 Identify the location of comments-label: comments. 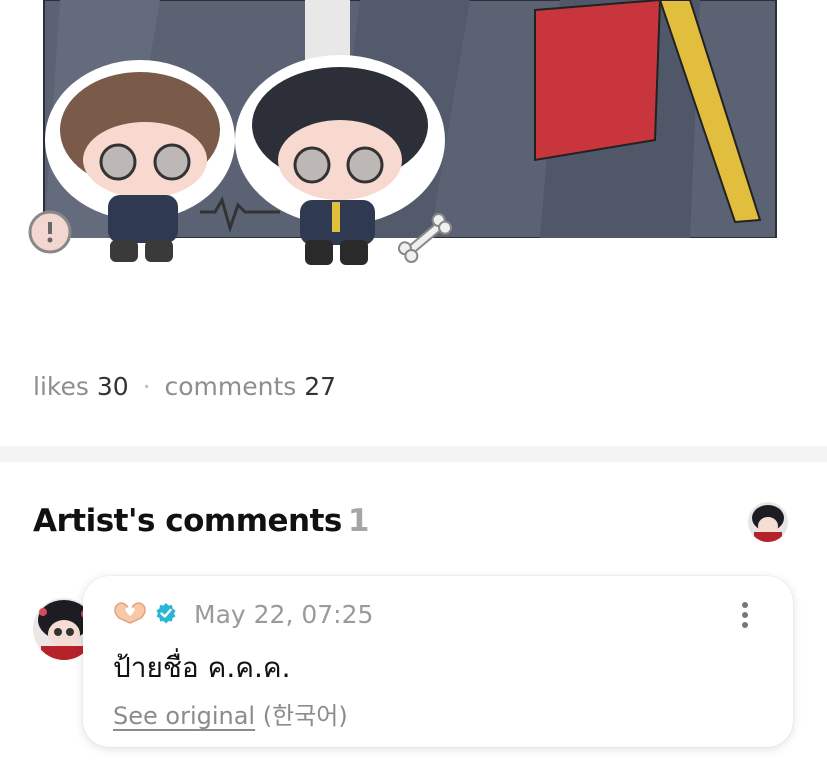
(231, 386).